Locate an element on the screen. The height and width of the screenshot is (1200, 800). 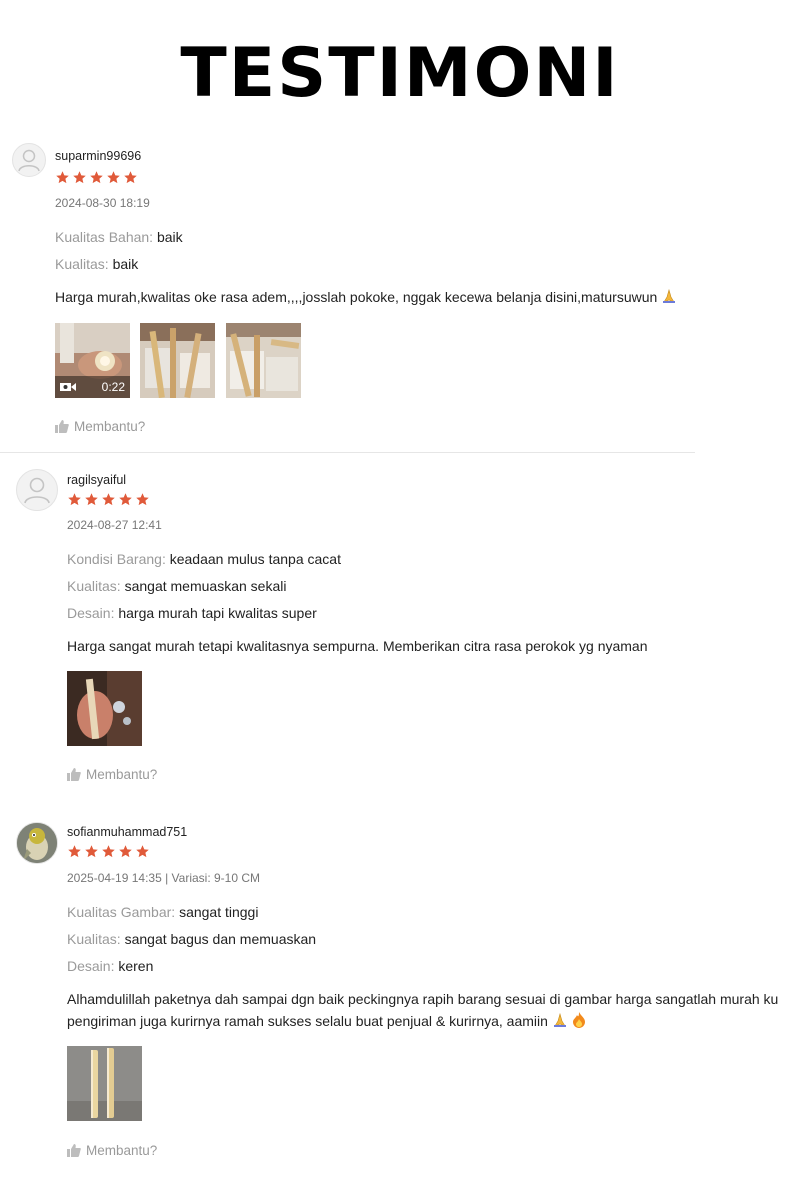
attribute-value: keren is located at coordinates (136, 966).